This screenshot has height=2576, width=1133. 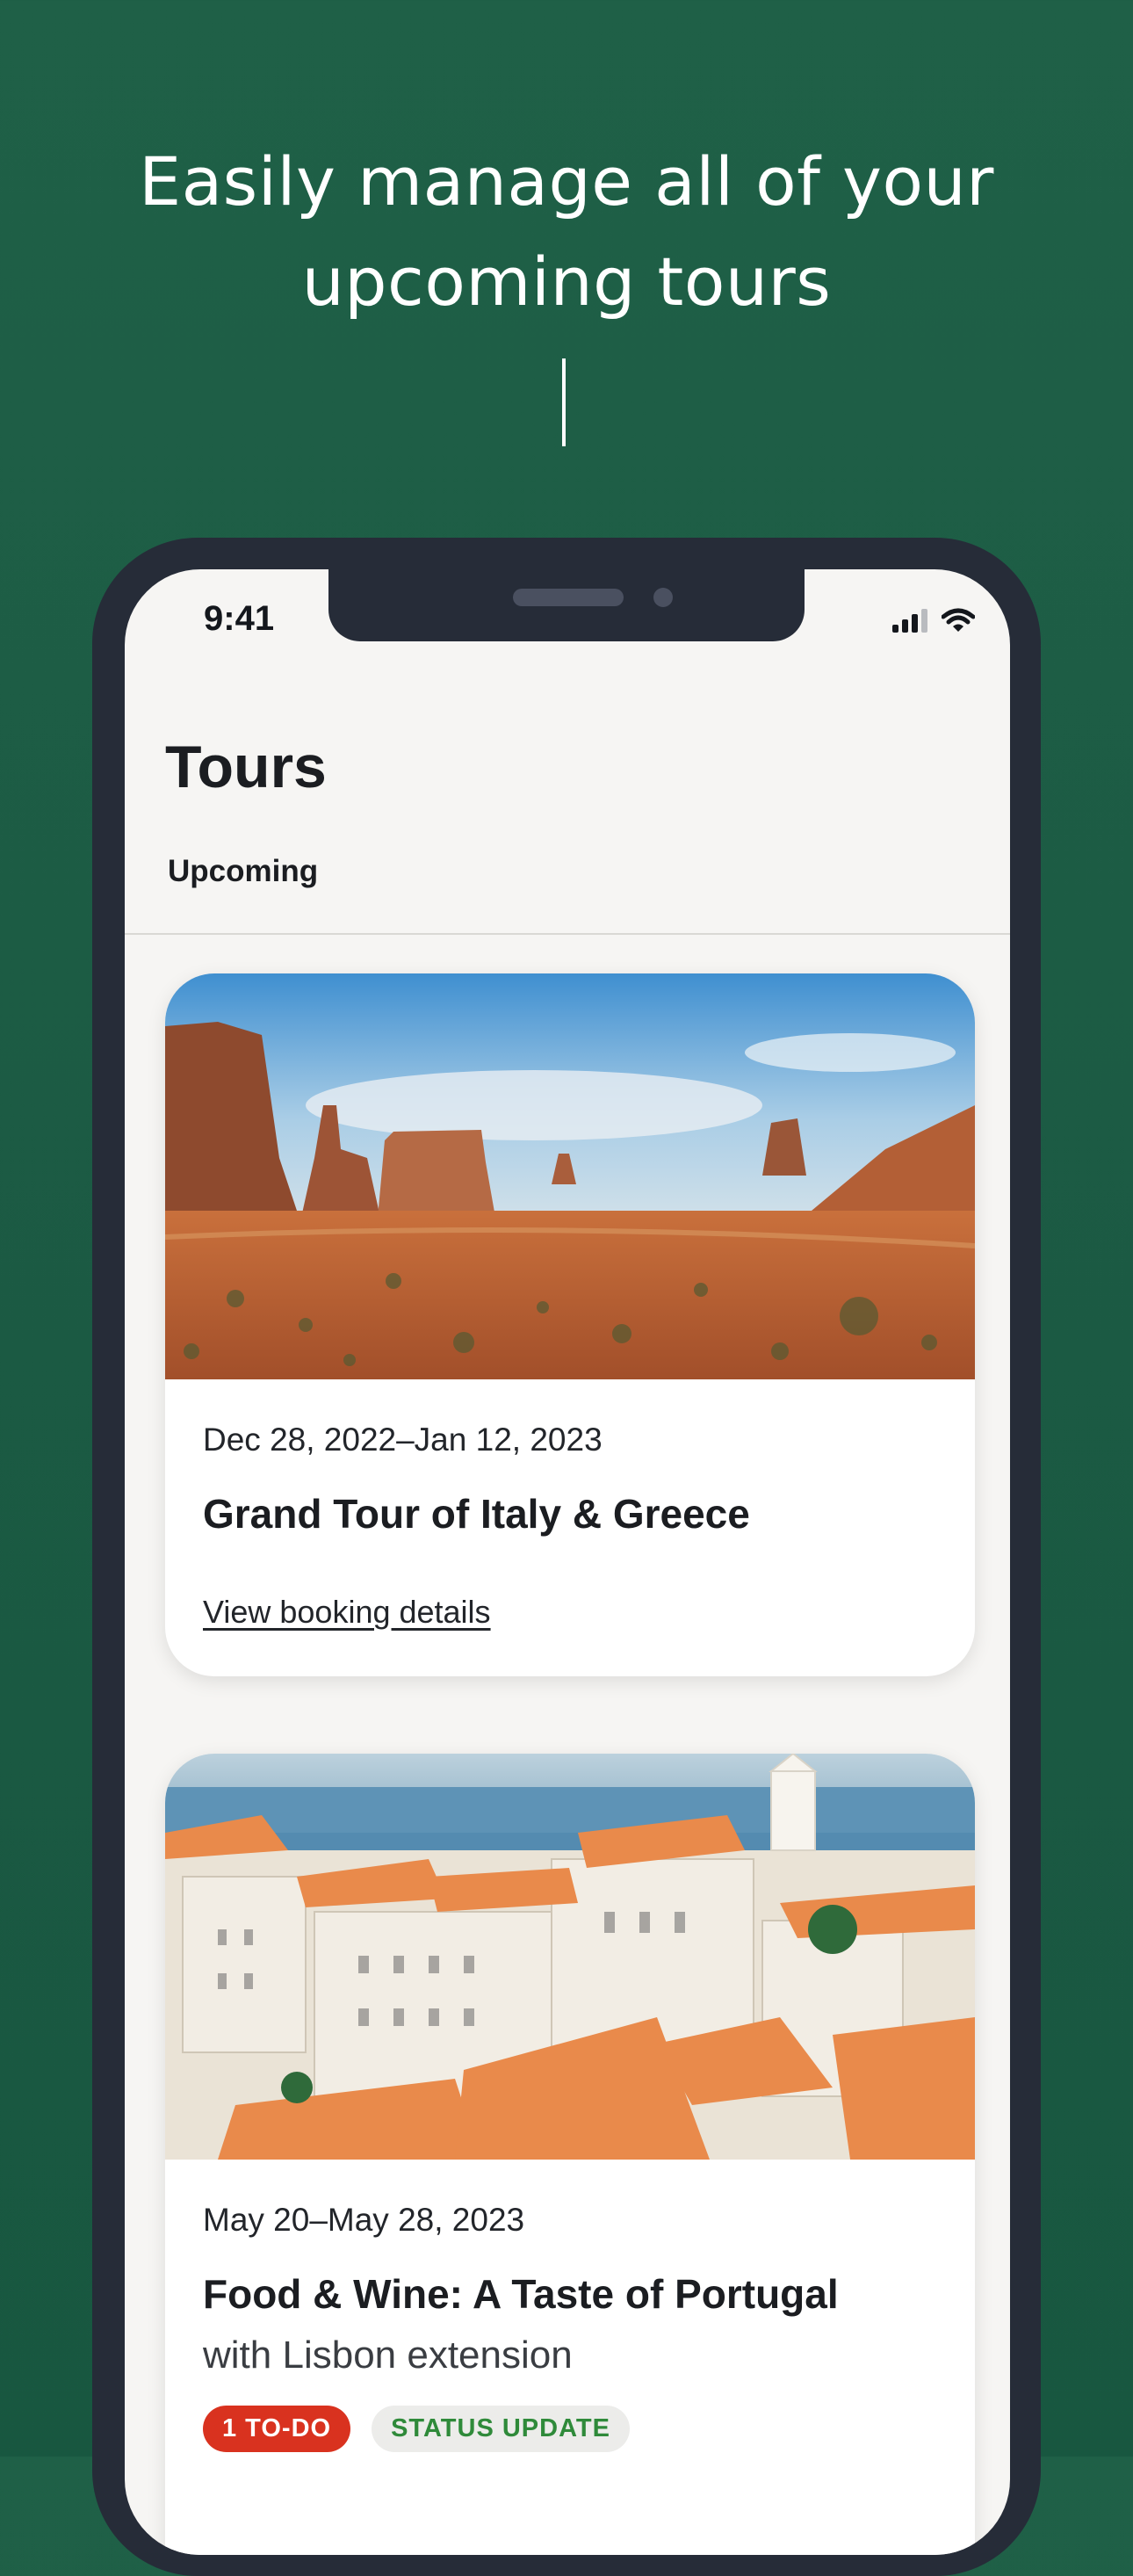 What do you see at coordinates (240, 618) in the screenshot?
I see `status-time: 9:41` at bounding box center [240, 618].